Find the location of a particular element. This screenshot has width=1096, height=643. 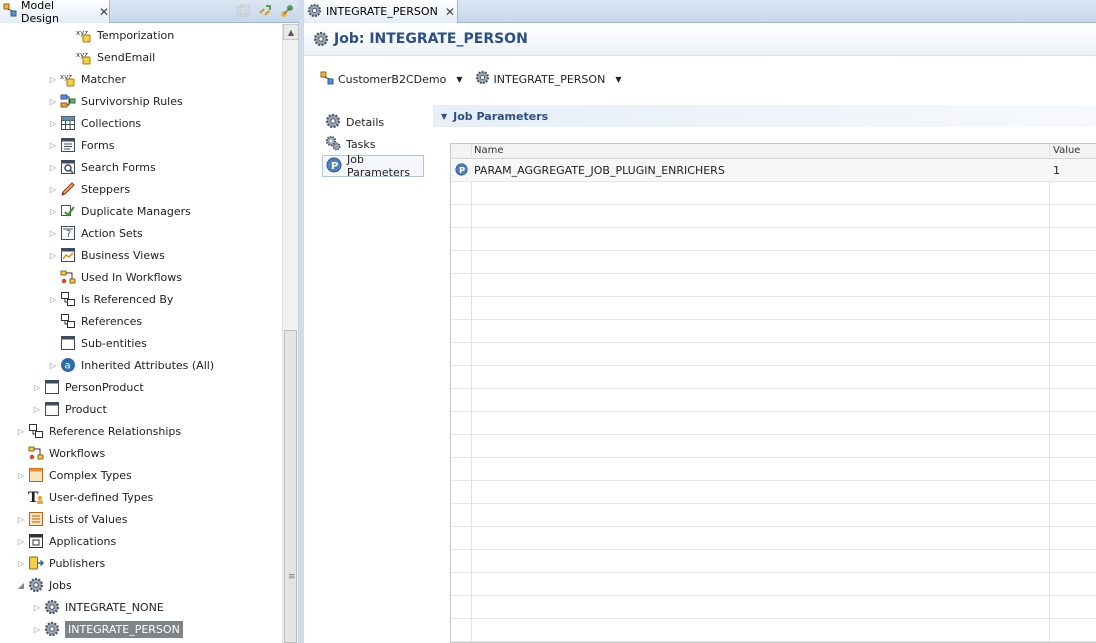

tree-item: ▷ Collections is located at coordinates (94, 123).